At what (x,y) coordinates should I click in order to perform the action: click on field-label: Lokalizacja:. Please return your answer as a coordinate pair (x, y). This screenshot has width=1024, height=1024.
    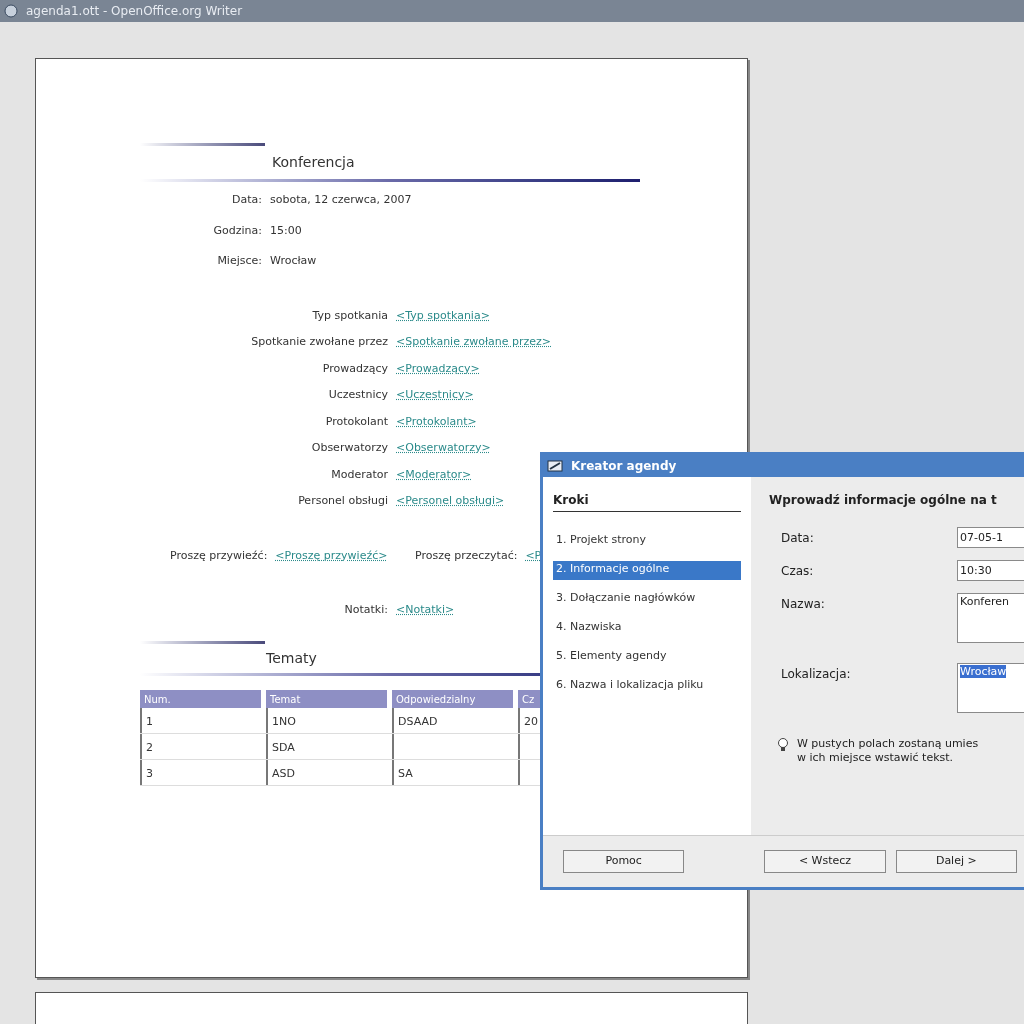
    Looking at the image, I should click on (816, 674).